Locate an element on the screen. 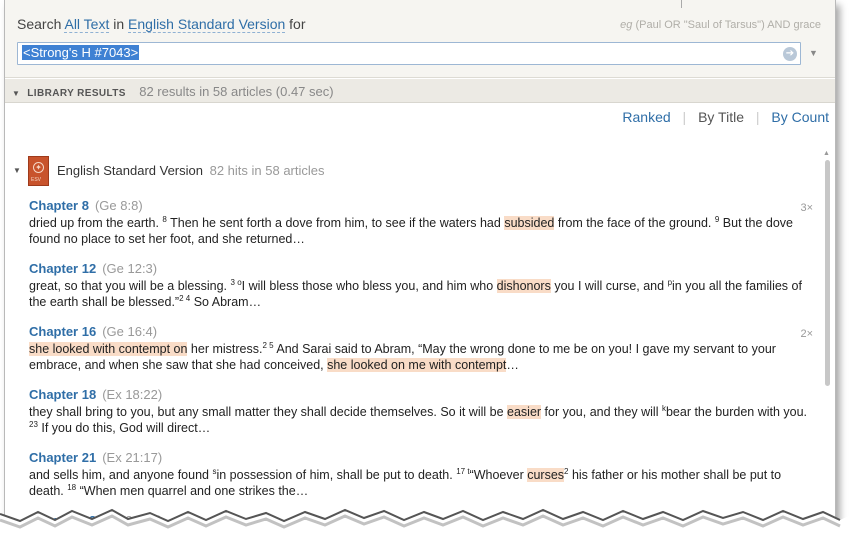 The height and width of the screenshot is (560, 853). book-cover-icon: ✦ ESV is located at coordinates (38, 171).